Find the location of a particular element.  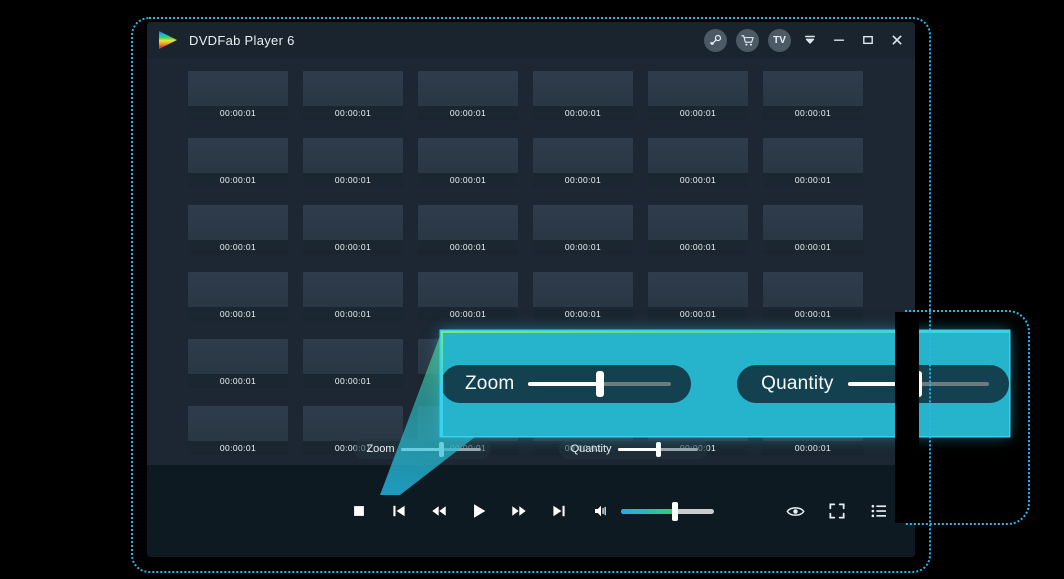

quantity-slider-magnified: Quantity is located at coordinates (873, 383).